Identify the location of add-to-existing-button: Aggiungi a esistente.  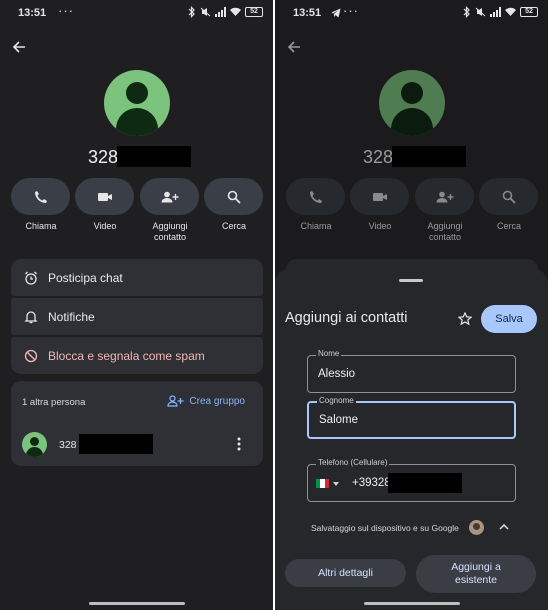
(476, 574).